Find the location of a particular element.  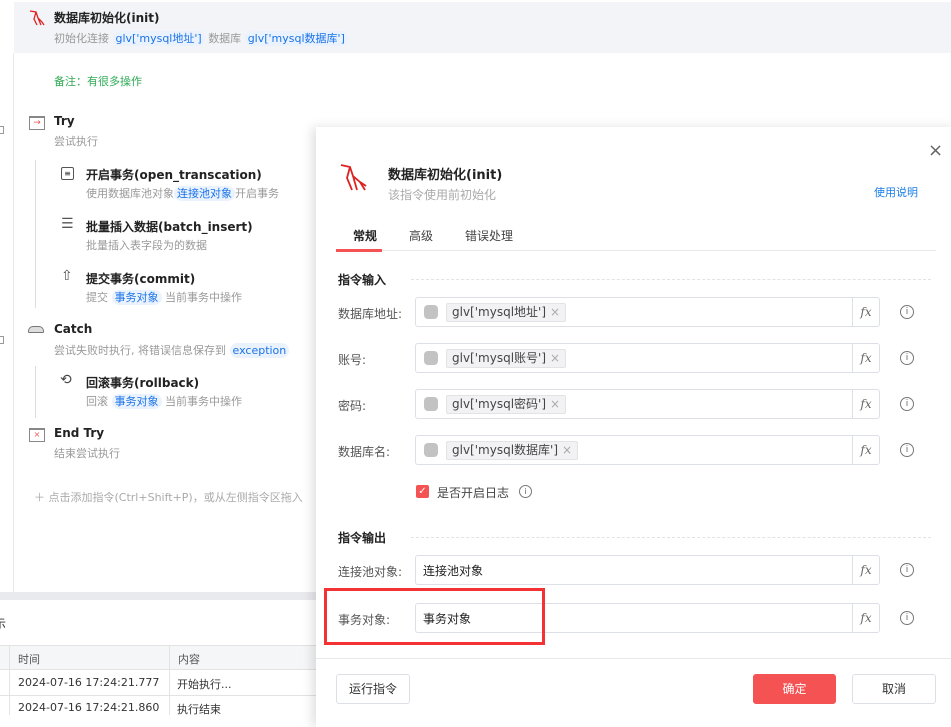

confirm-button: 确定 is located at coordinates (794, 689).